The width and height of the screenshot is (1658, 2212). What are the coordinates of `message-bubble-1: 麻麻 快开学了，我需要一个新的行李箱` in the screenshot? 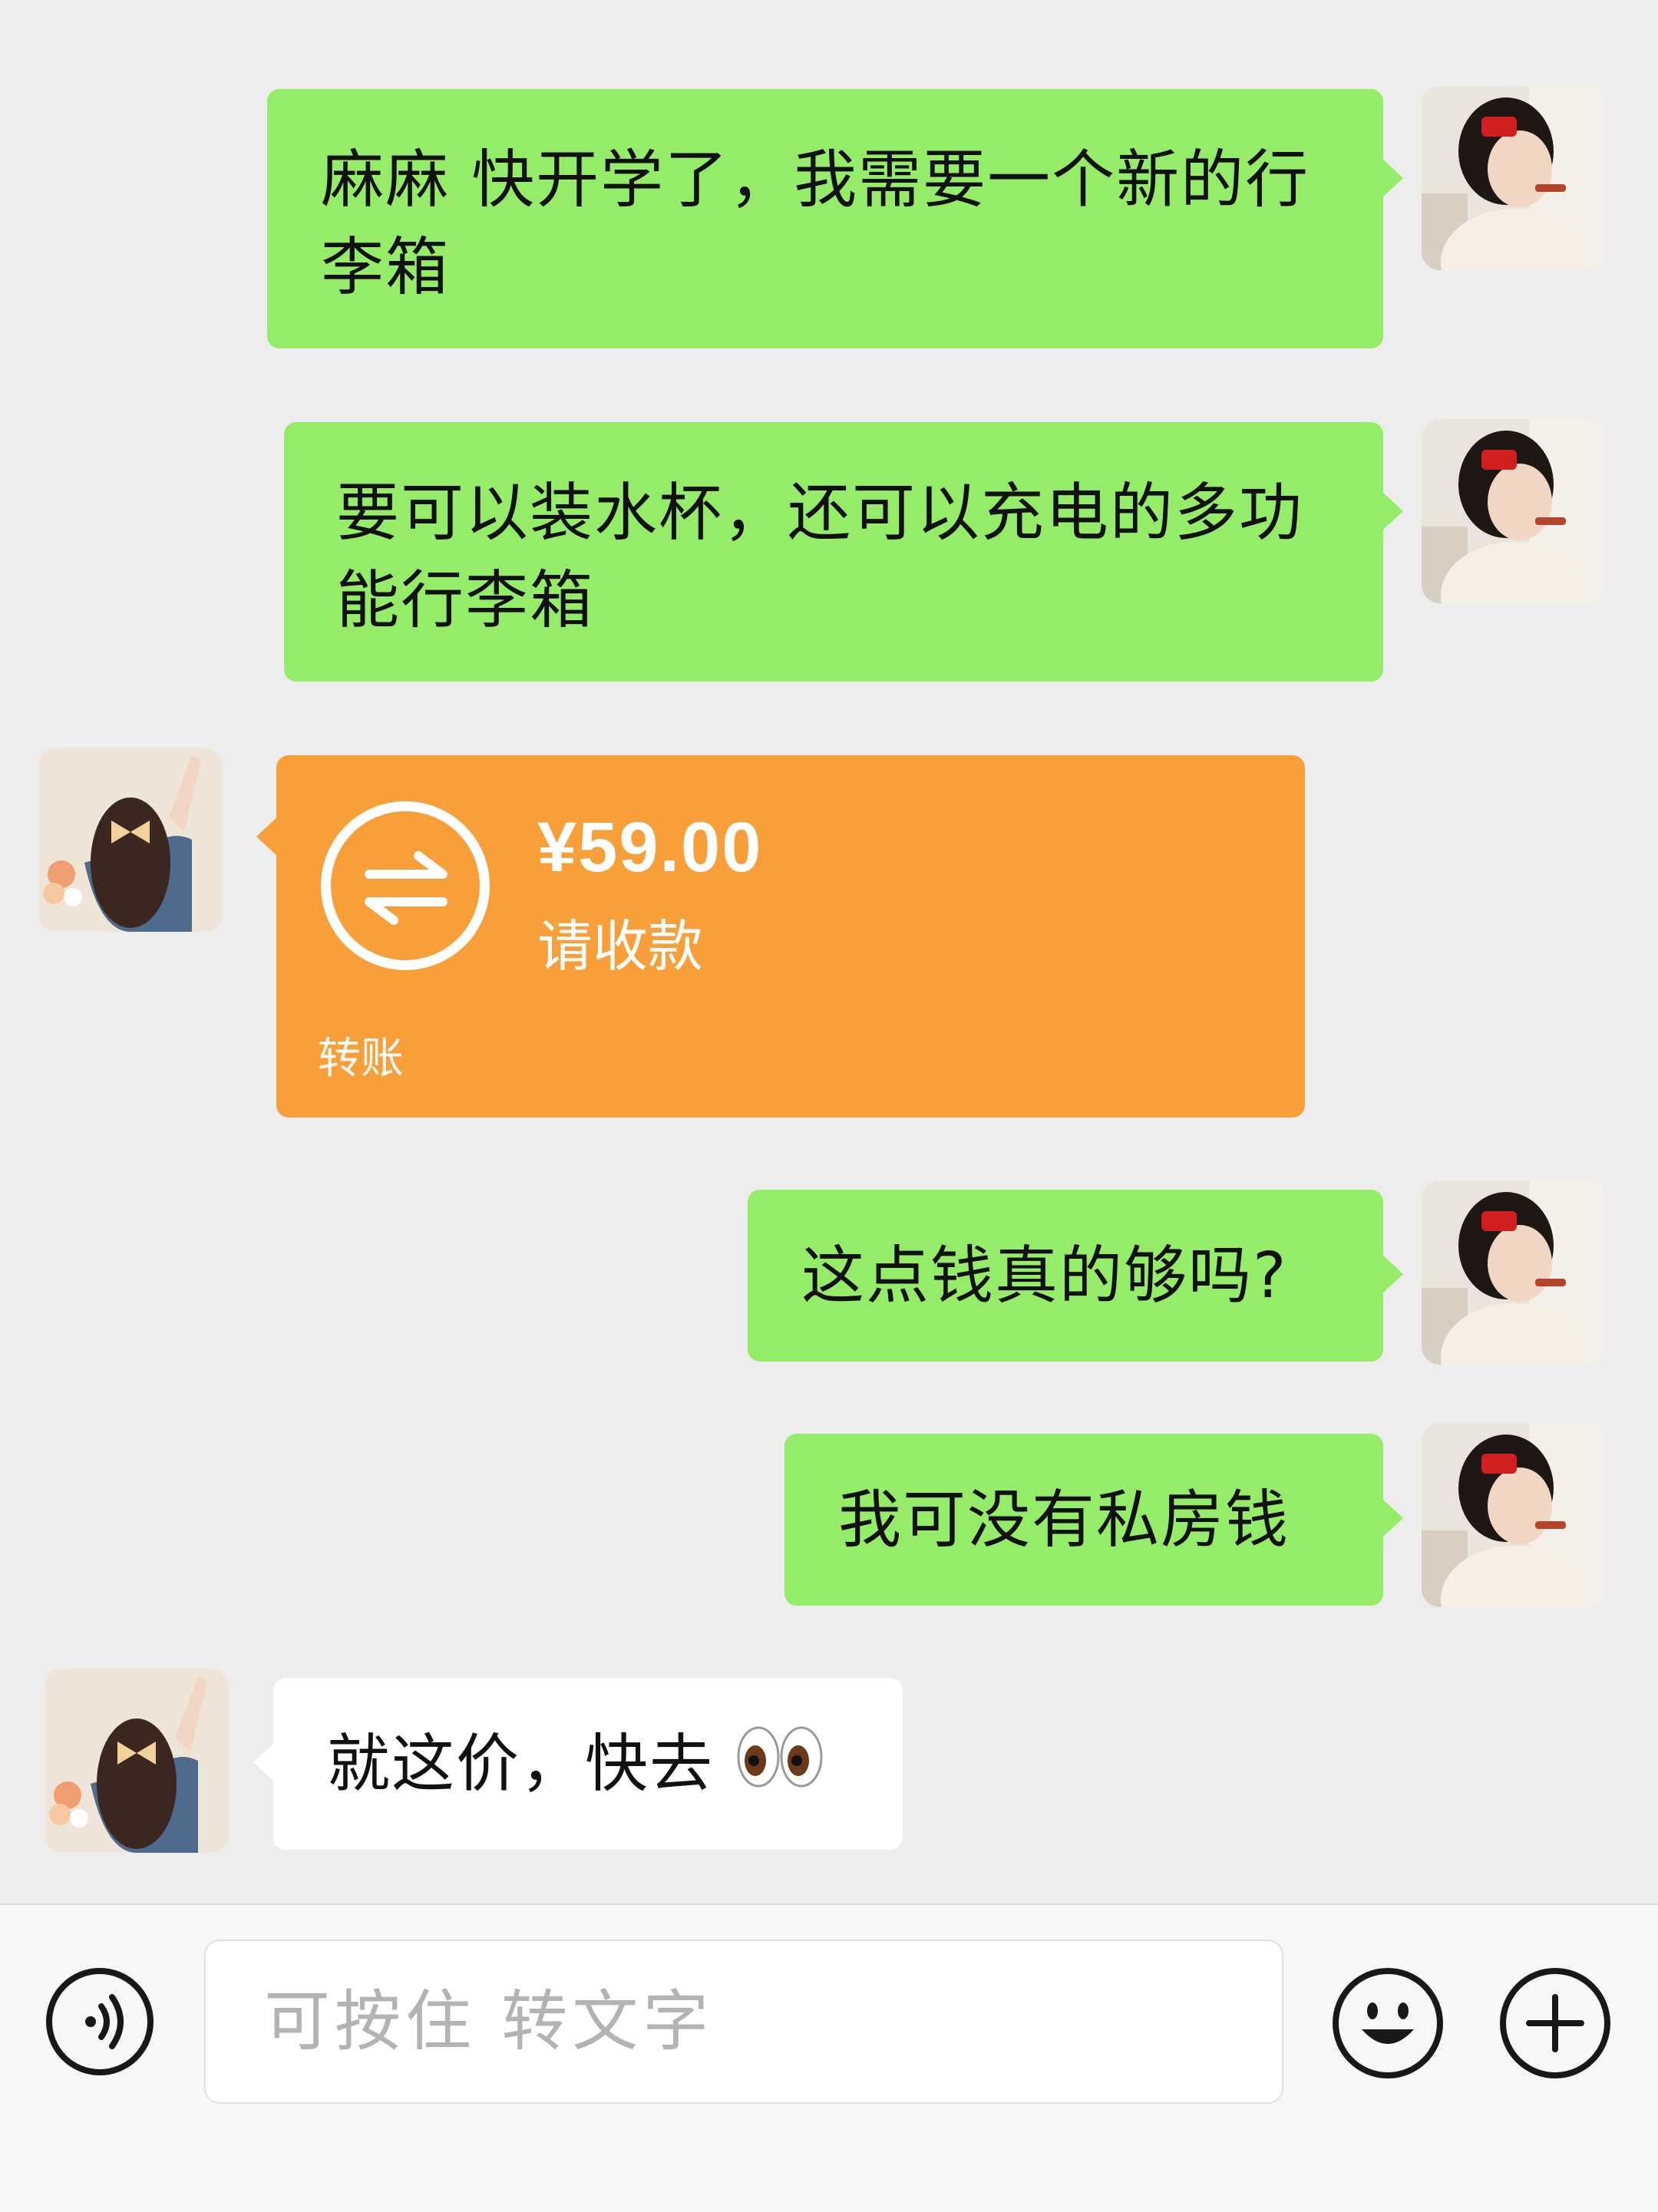 It's located at (835, 218).